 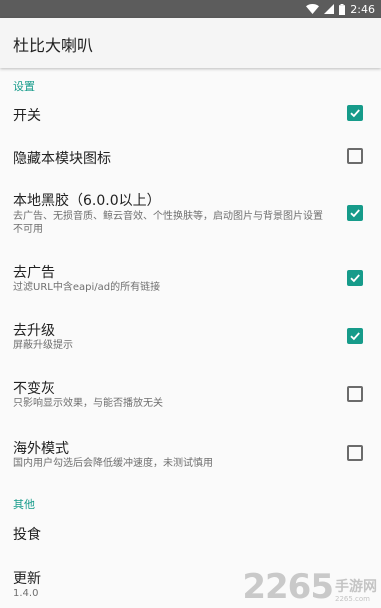 I want to click on clock: 2:46, so click(x=362, y=9).